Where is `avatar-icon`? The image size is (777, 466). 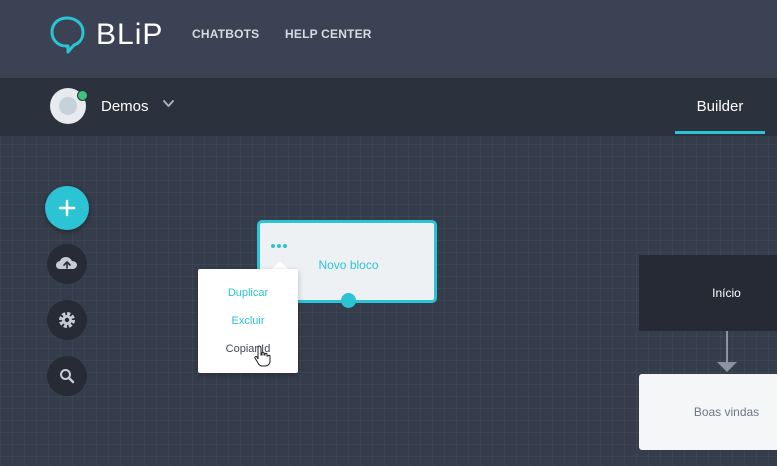 avatar-icon is located at coordinates (68, 106).